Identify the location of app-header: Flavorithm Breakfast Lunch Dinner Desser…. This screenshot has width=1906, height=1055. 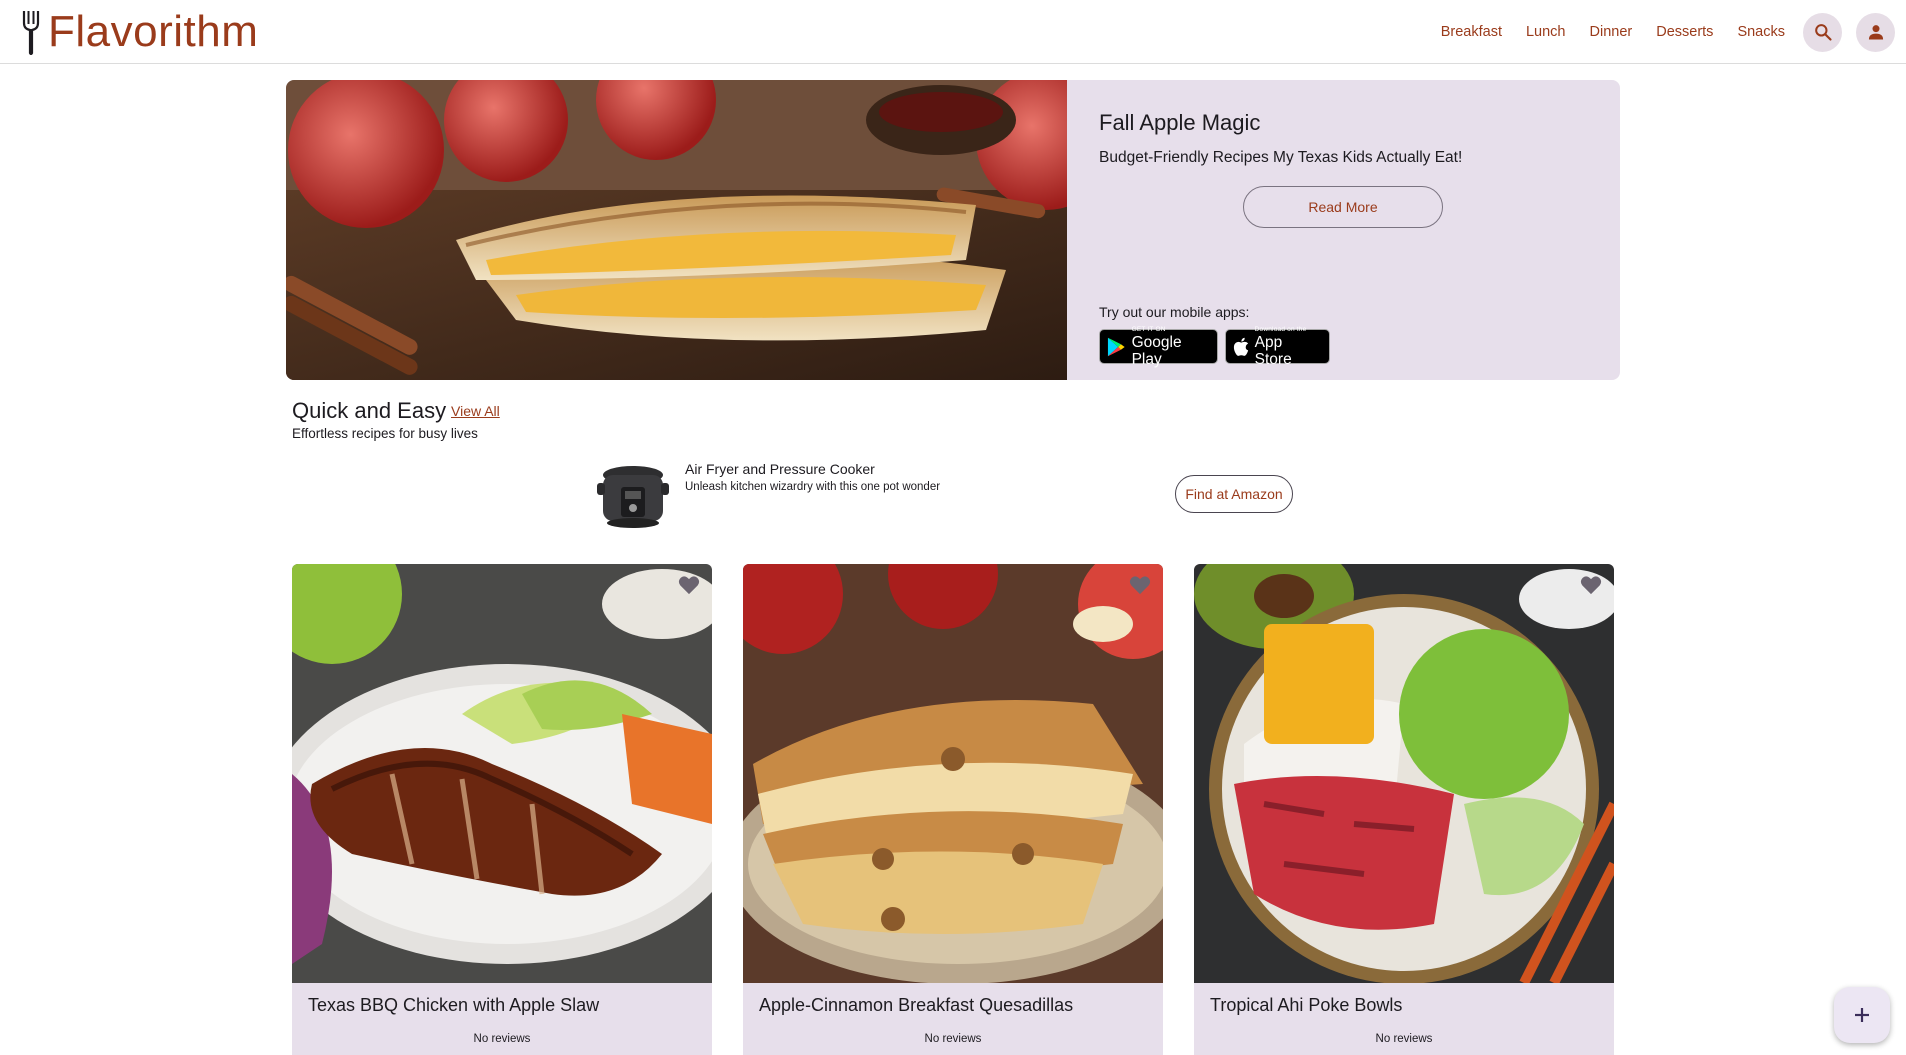
(953, 32).